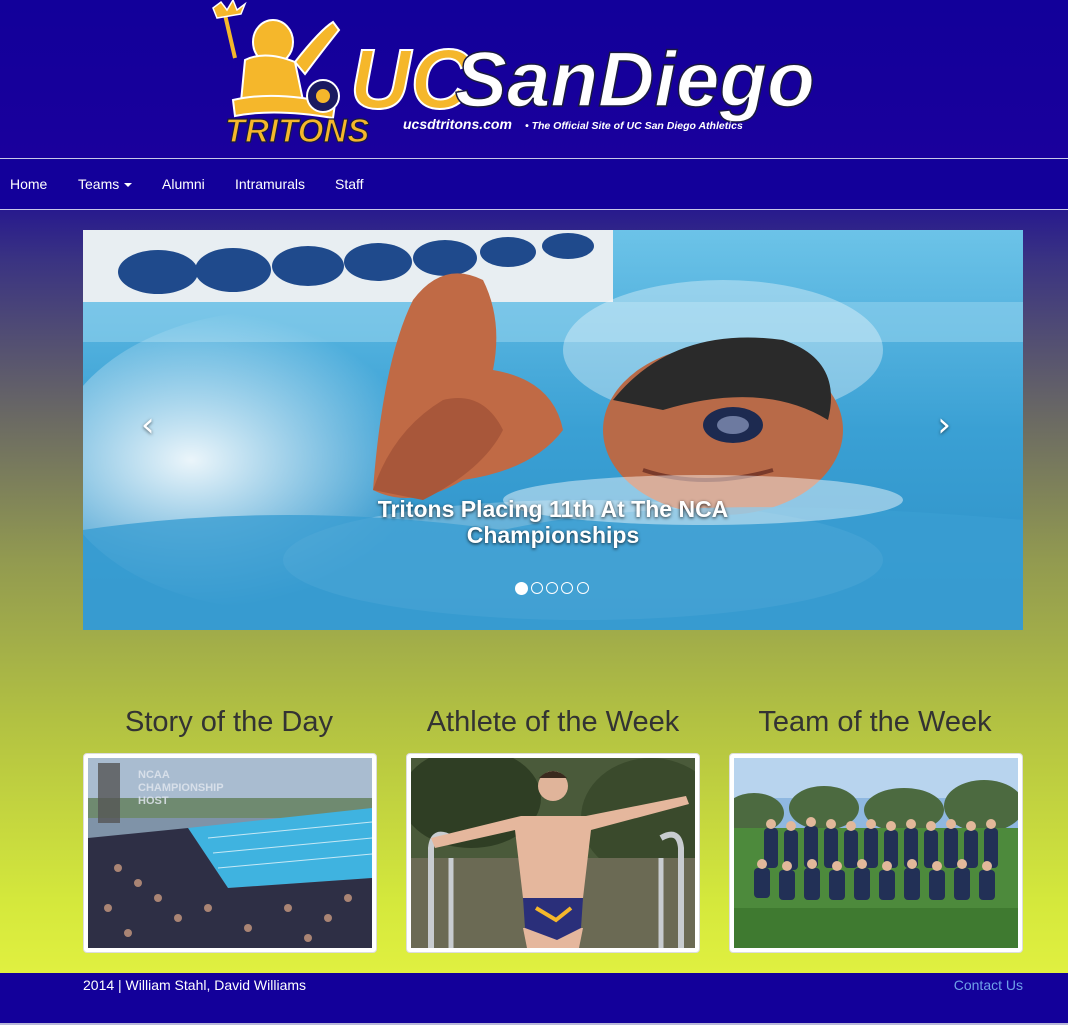 This screenshot has width=1068, height=1025. I want to click on nav-teams-dropdown: Teams, so click(105, 184).